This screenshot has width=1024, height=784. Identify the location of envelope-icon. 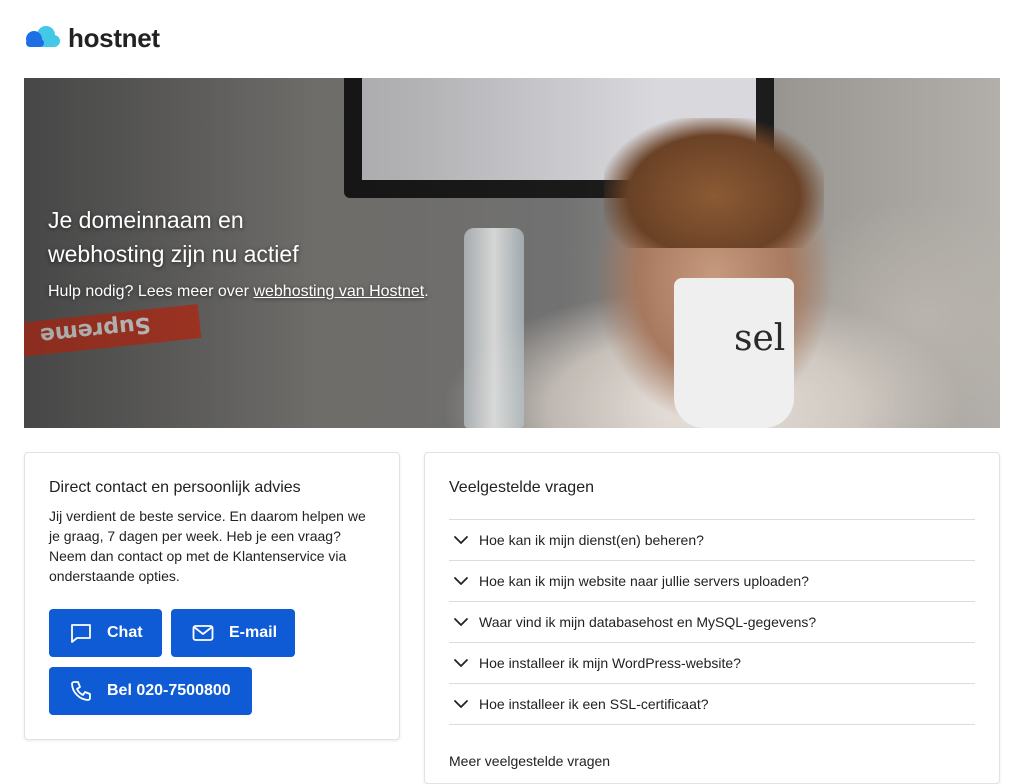
(203, 633).